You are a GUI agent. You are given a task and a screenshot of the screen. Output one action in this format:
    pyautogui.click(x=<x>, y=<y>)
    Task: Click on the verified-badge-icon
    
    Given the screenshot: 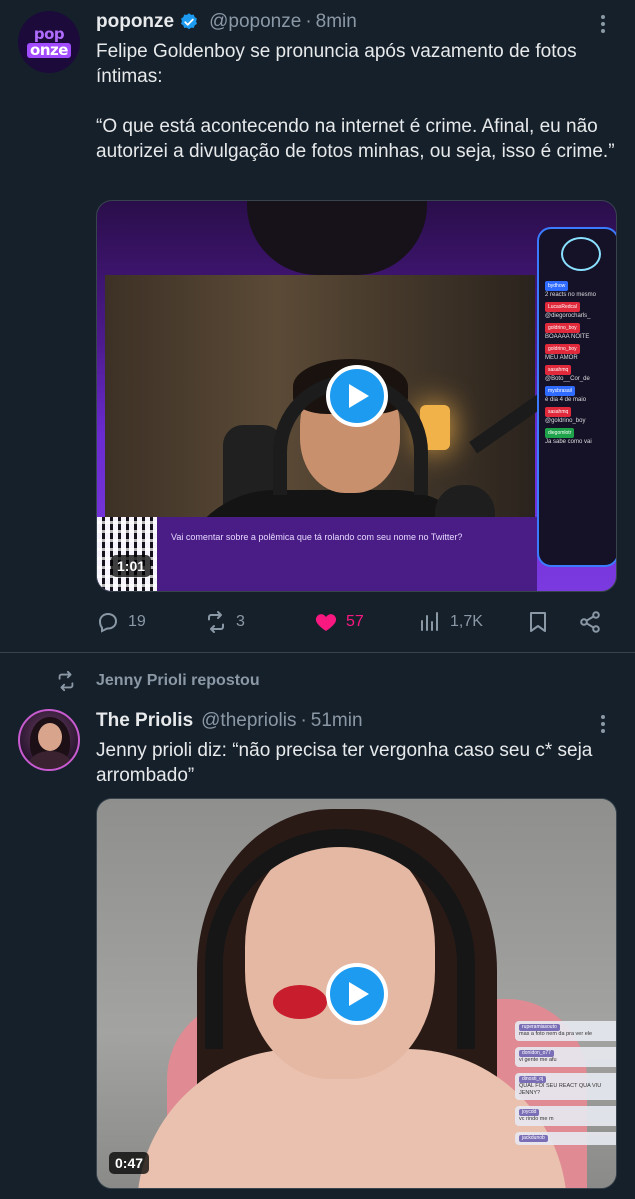 What is the action you would take?
    pyautogui.click(x=189, y=21)
    